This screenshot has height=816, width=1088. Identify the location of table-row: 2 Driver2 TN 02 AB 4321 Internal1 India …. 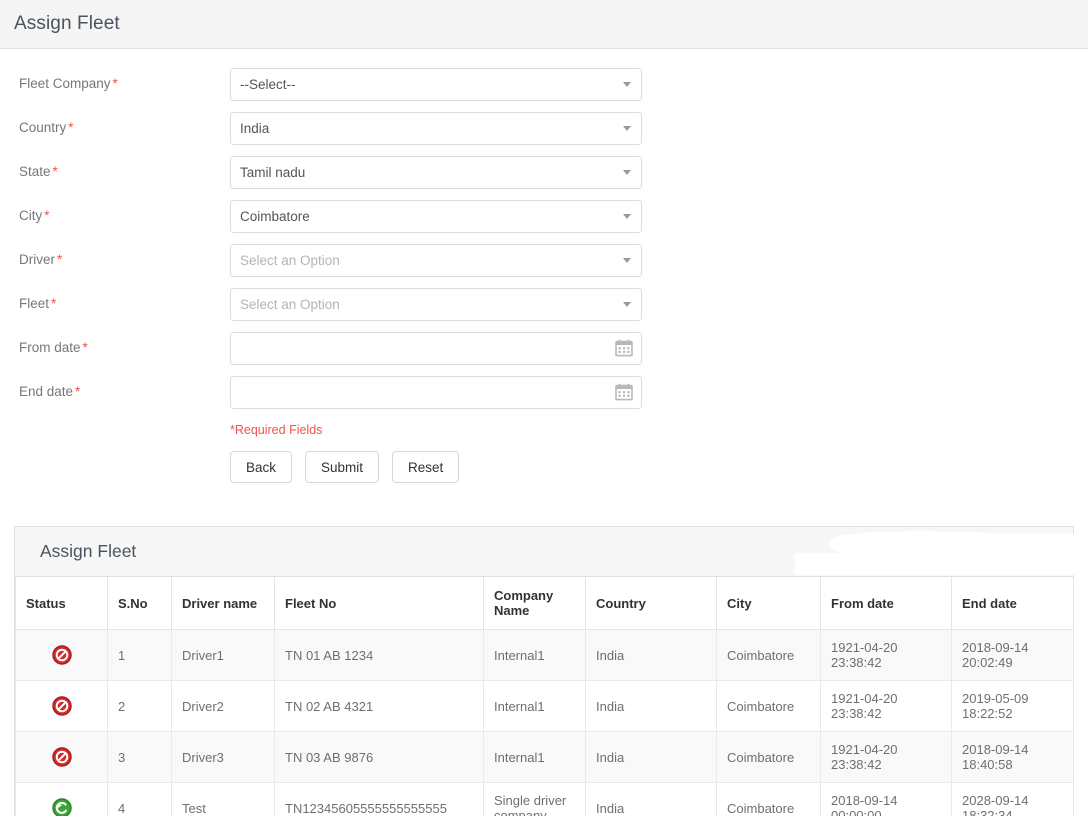
(544, 706).